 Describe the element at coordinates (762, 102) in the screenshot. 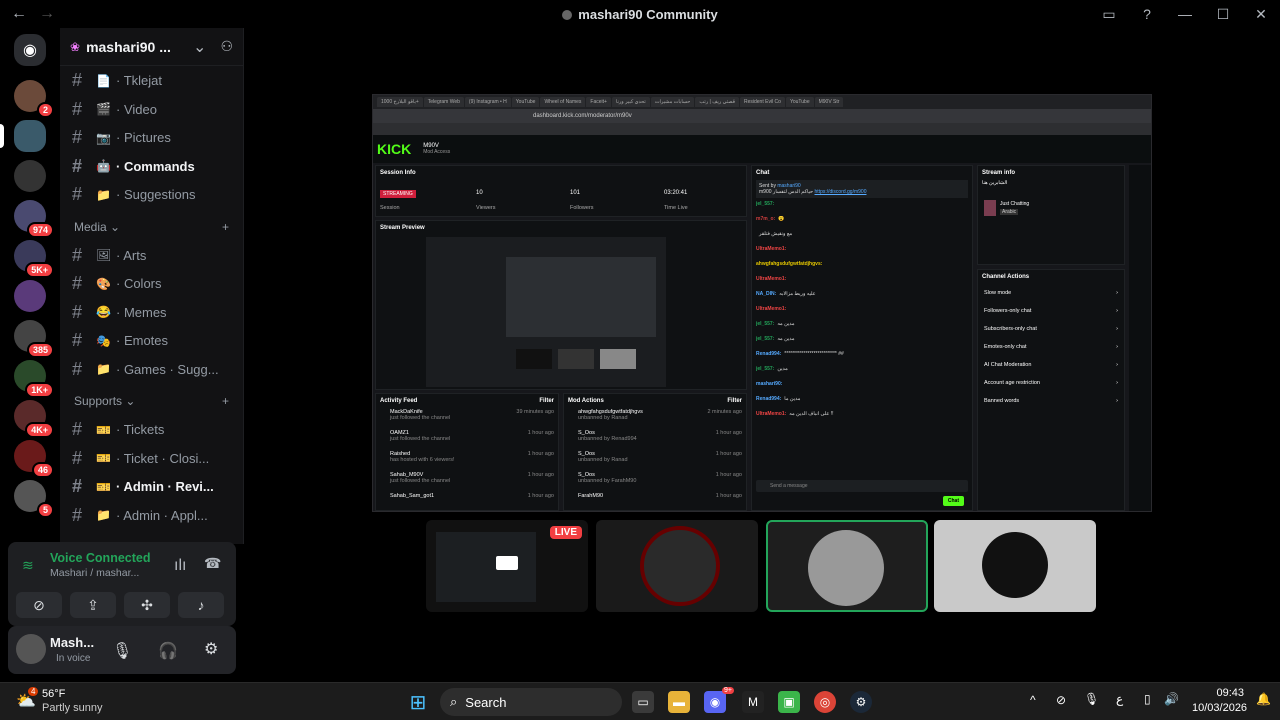

I see `browser-tab: Resident Evil Co` at that location.